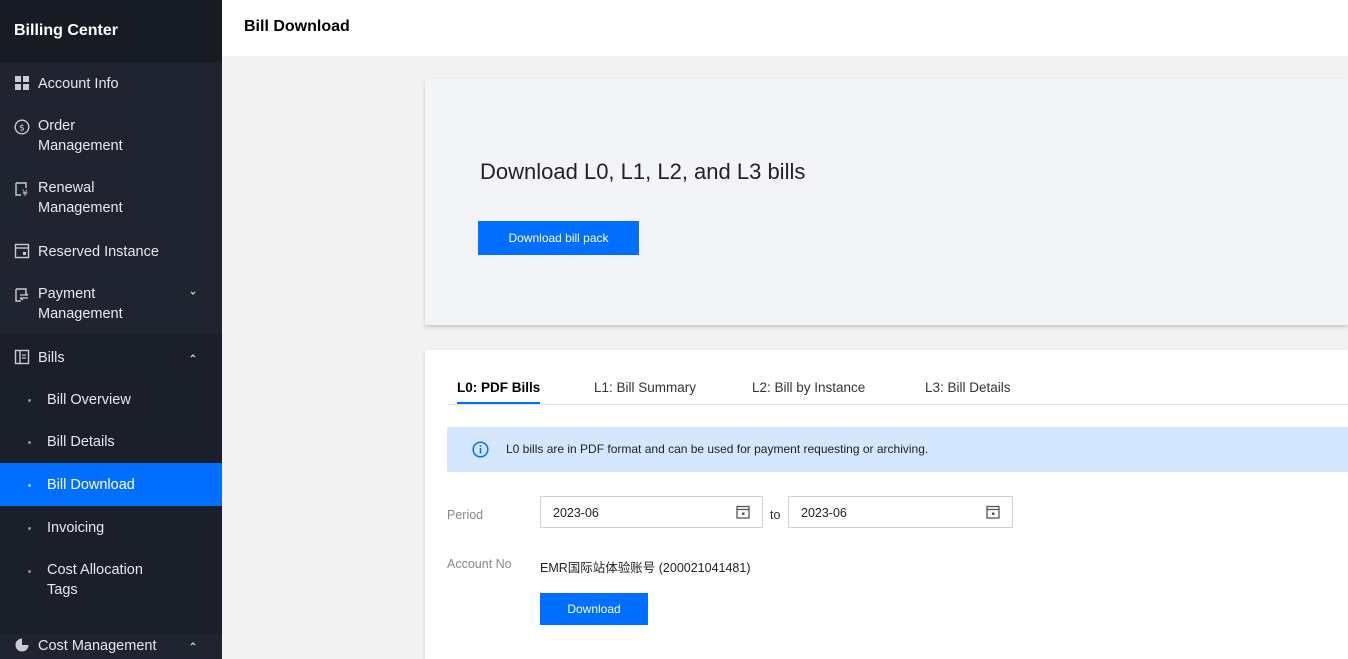 The width and height of the screenshot is (1348, 659). I want to click on tab-l1-bill-summary: L1: Bill Summary, so click(645, 392).